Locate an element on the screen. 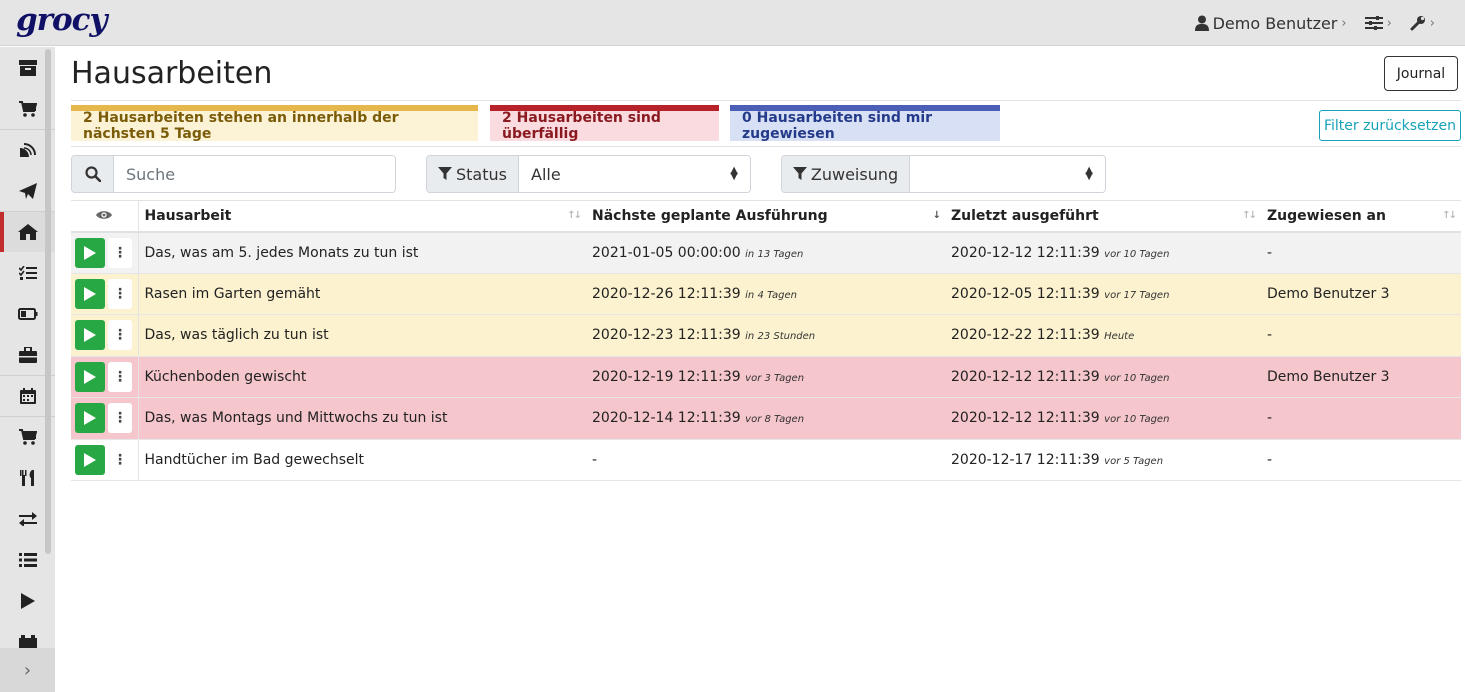 The image size is (1465, 692). column-header-chore: Hausarbeit ↑↓ is located at coordinates (362, 216).